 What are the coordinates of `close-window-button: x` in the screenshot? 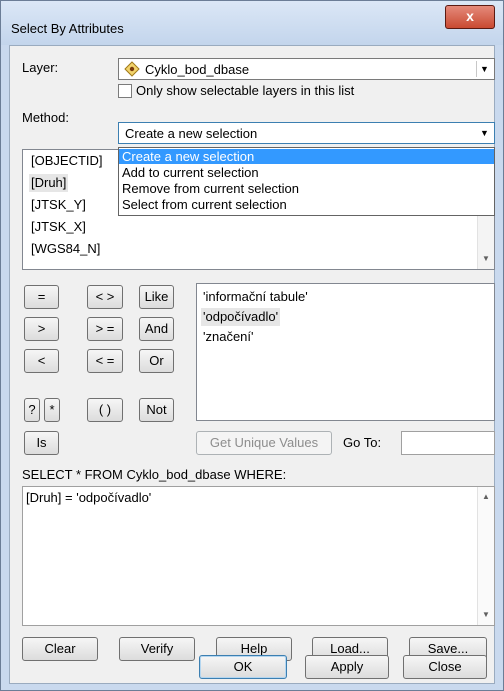 It's located at (470, 17).